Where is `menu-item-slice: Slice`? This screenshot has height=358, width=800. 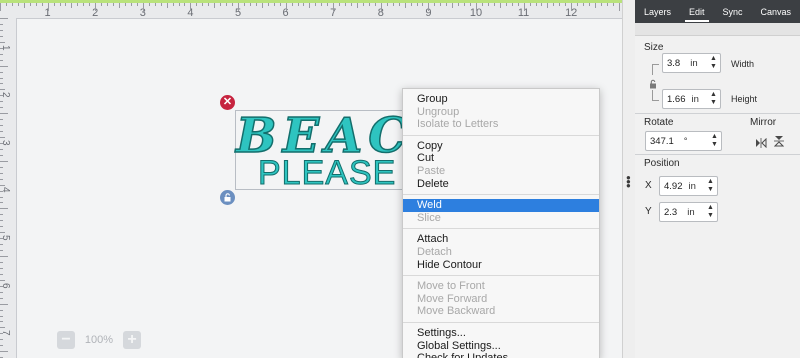
menu-item-slice: Slice is located at coordinates (429, 217).